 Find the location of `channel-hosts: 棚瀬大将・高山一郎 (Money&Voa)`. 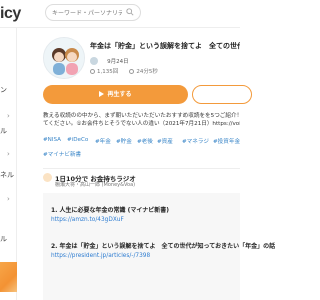

channel-hosts: 棚瀬大将・高山一郎 (Money&Voa) is located at coordinates (95, 185).